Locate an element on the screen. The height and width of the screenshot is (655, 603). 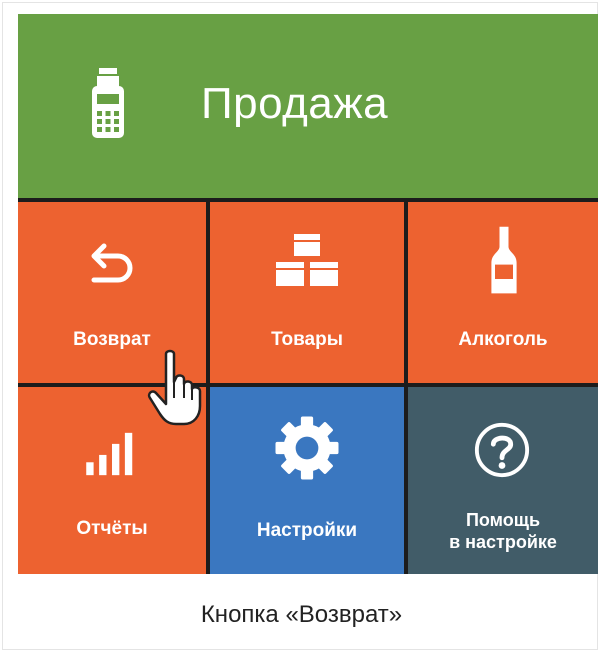
settings-button: Настройки is located at coordinates (307, 480).